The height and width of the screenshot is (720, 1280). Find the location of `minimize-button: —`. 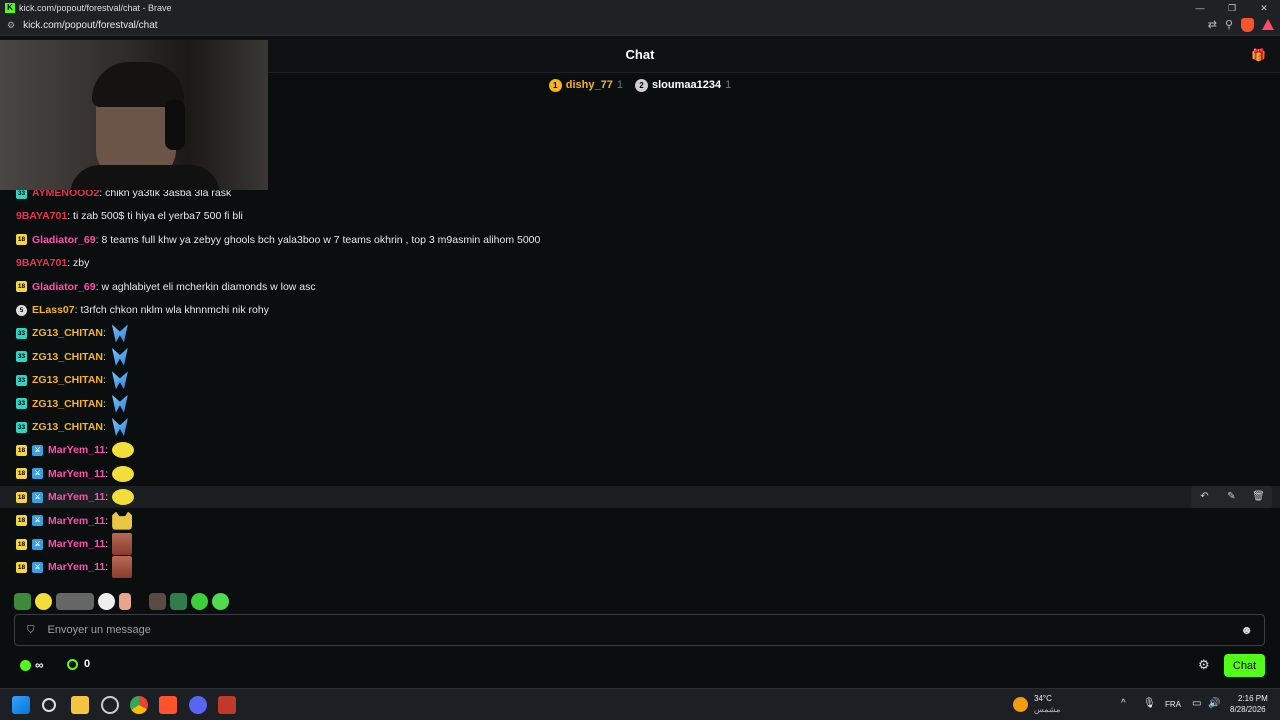

minimize-button: — is located at coordinates (1200, 8).